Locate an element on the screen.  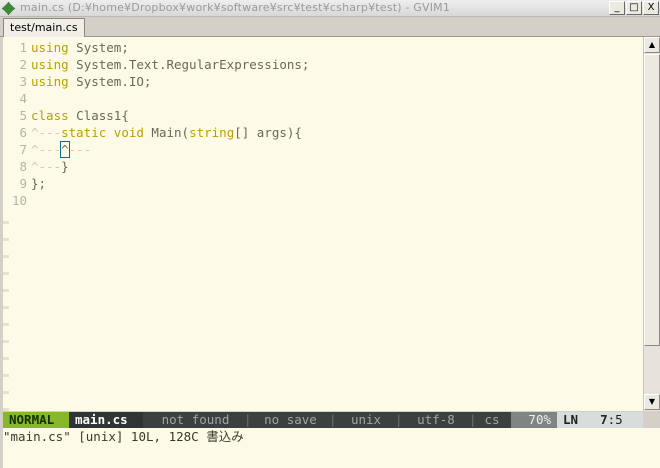
line-number: 7 is located at coordinates (23, 149).